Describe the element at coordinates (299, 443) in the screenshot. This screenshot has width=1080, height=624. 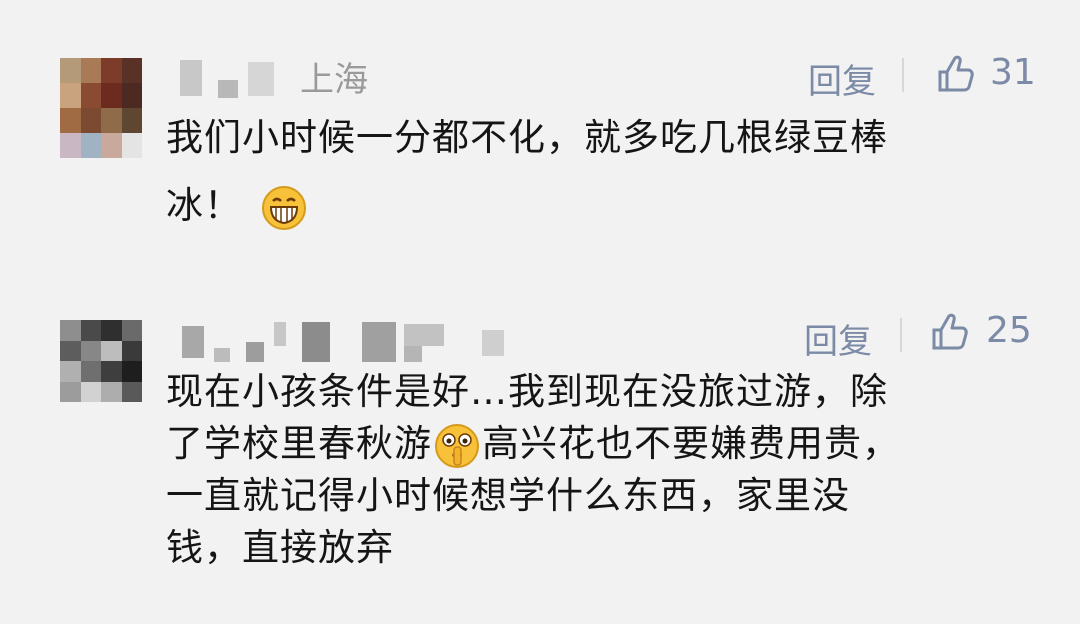
I see `comment-text-line: 了学校里春秋游` at that location.